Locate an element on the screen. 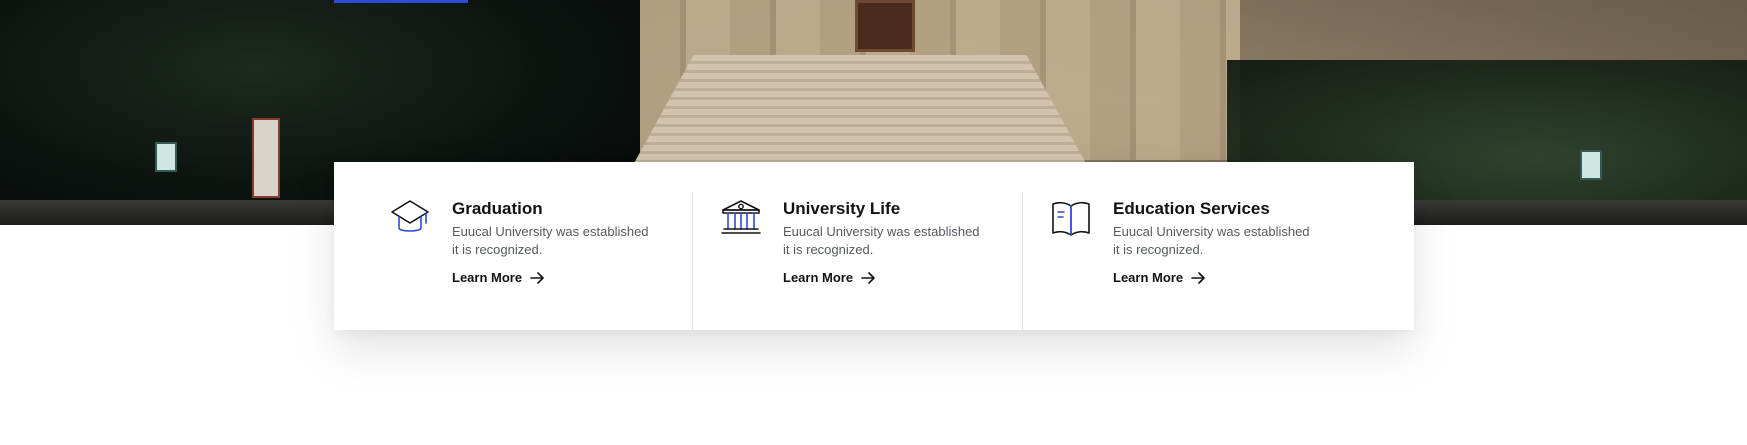 Image resolution: width=1747 pixels, height=445 pixels. hero-building-door is located at coordinates (885, 26).